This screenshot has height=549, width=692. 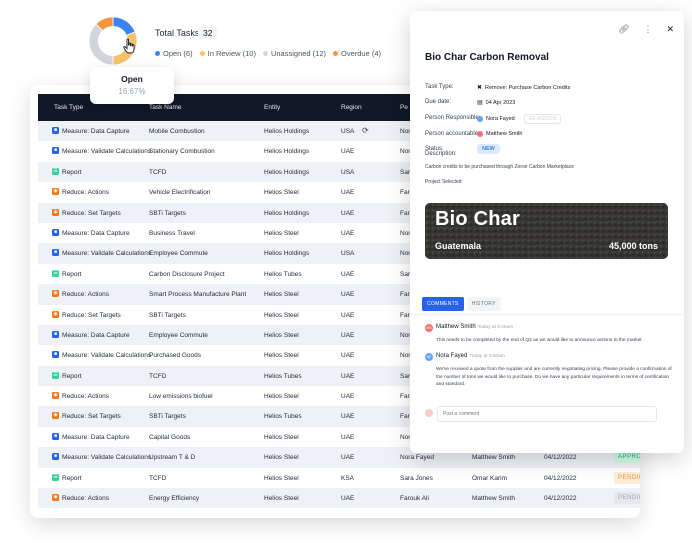 I want to click on tab-history: HISTORY, so click(x=483, y=304).